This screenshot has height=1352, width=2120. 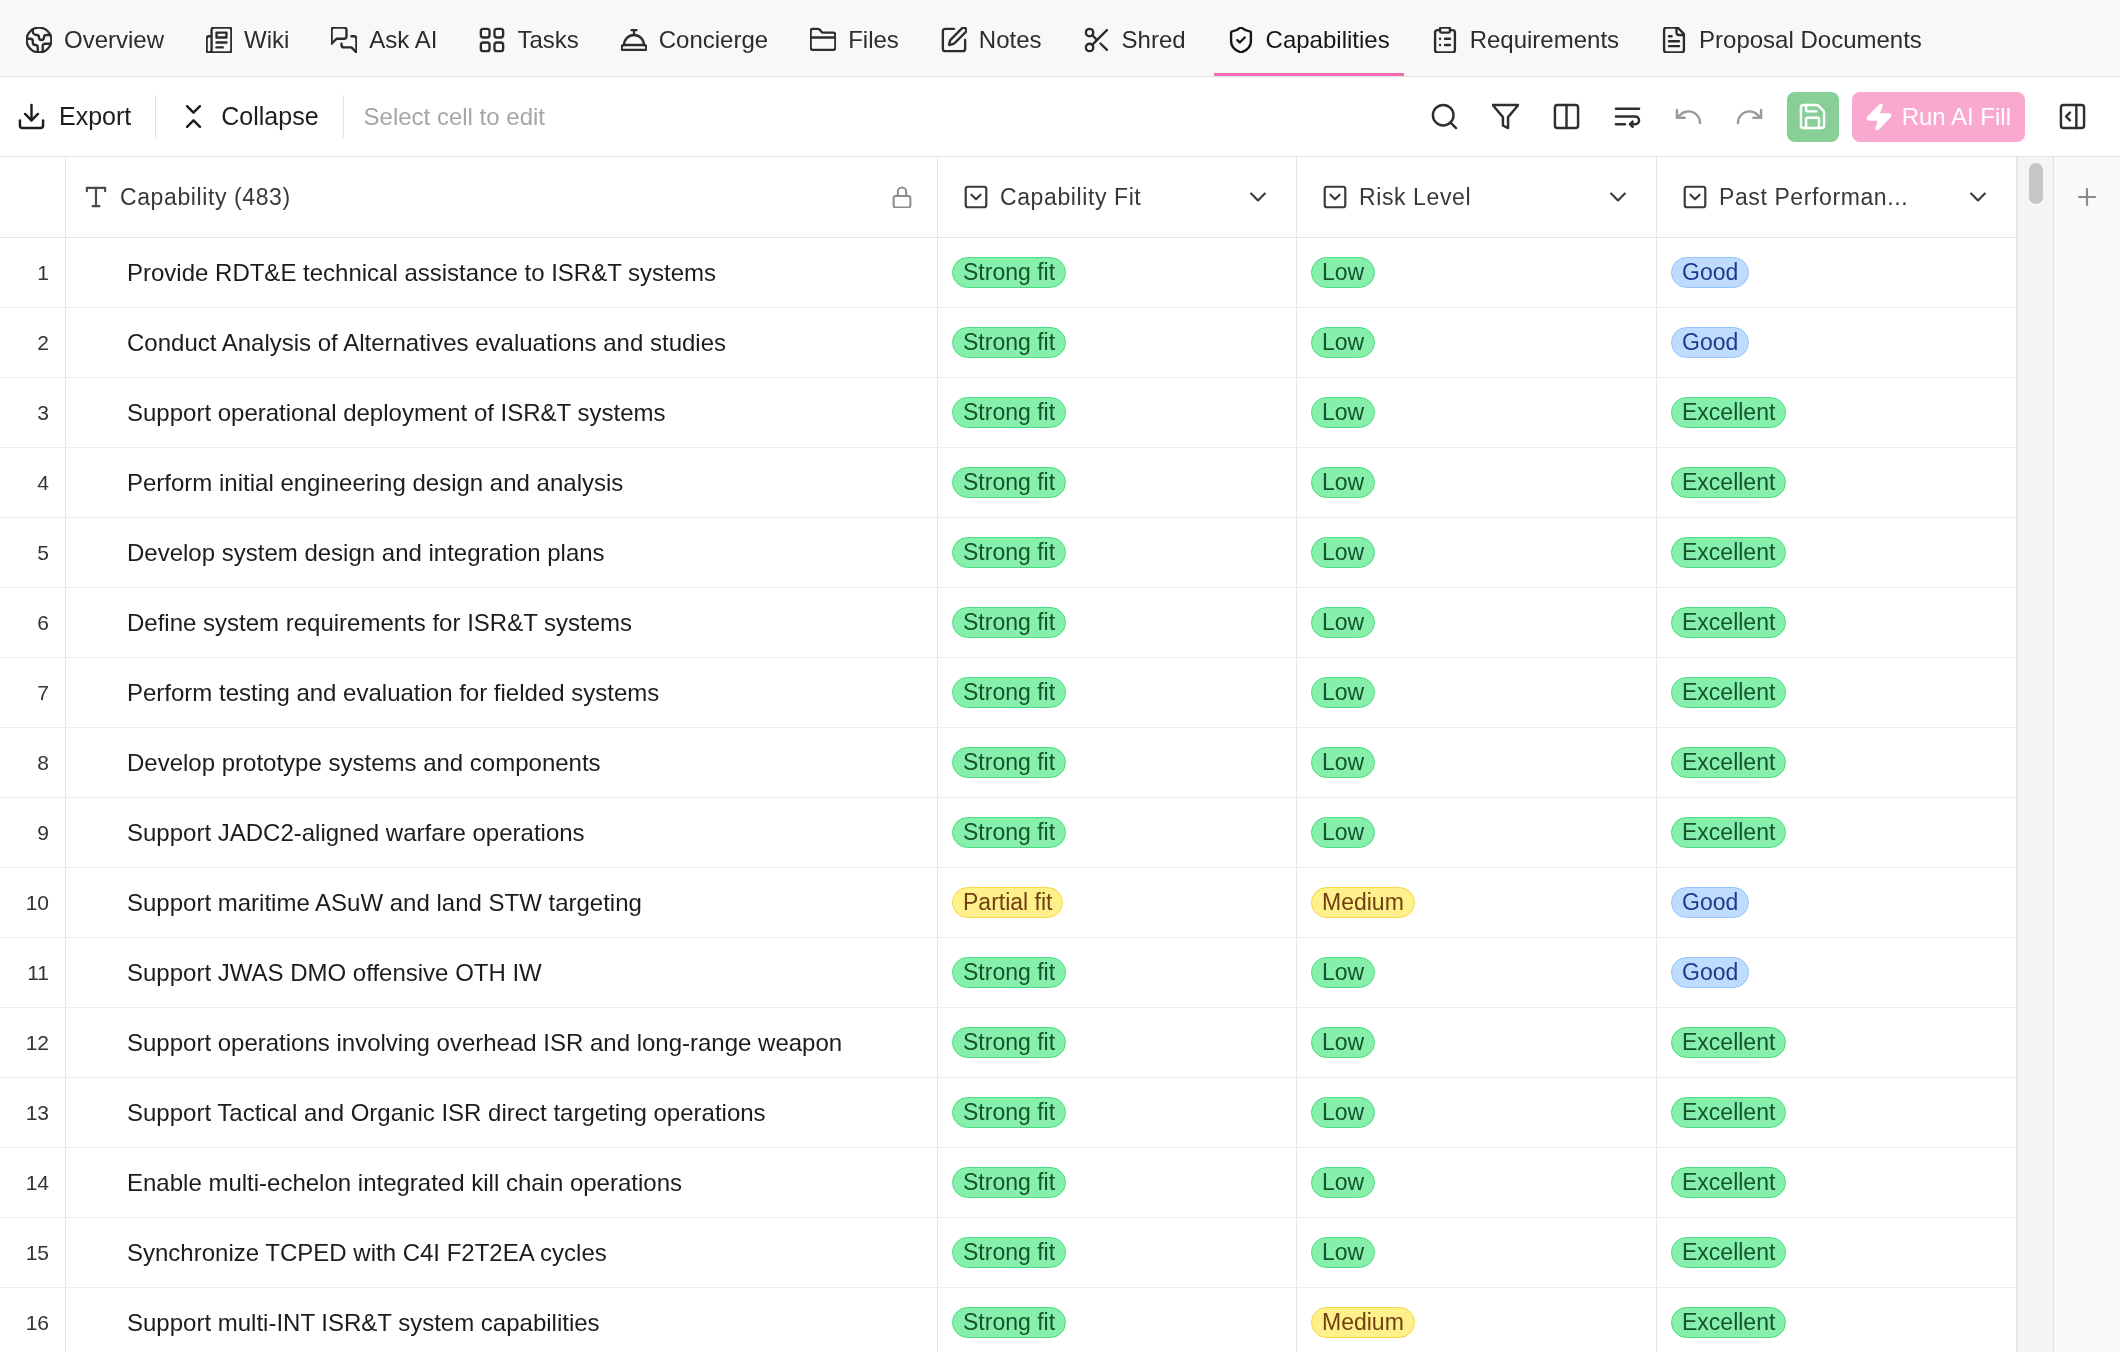 What do you see at coordinates (1008, 902) in the screenshot?
I see `fit-tag: Partial fit` at bounding box center [1008, 902].